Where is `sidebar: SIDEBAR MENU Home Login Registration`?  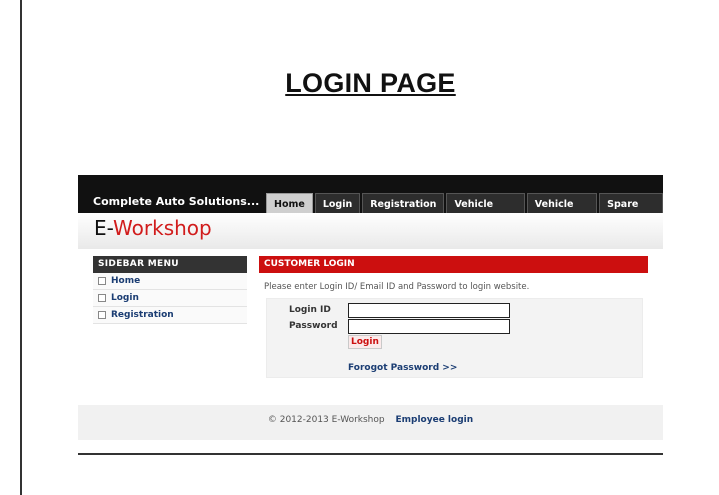 sidebar: SIDEBAR MENU Home Login Registration is located at coordinates (170, 290).